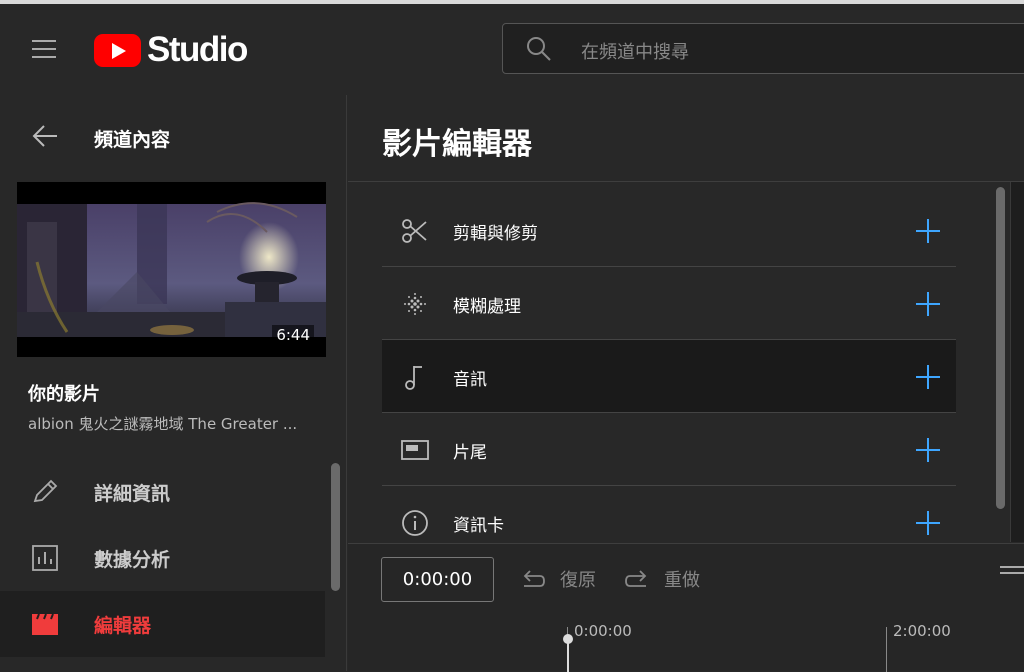 This screenshot has height=672, width=1024. What do you see at coordinates (45, 136) in the screenshot?
I see `back-arrow-icon` at bounding box center [45, 136].